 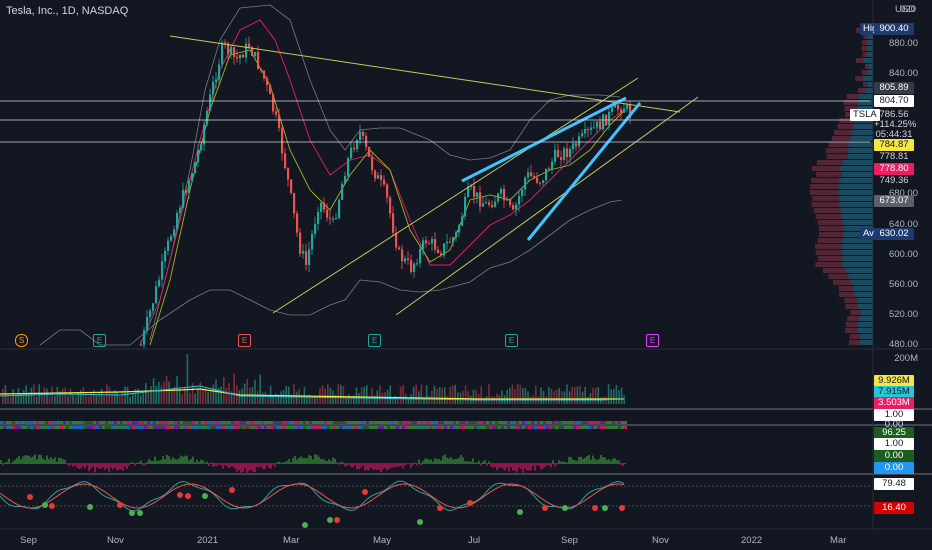 What do you see at coordinates (905, 10) in the screenshot?
I see `currency-label: USD` at bounding box center [905, 10].